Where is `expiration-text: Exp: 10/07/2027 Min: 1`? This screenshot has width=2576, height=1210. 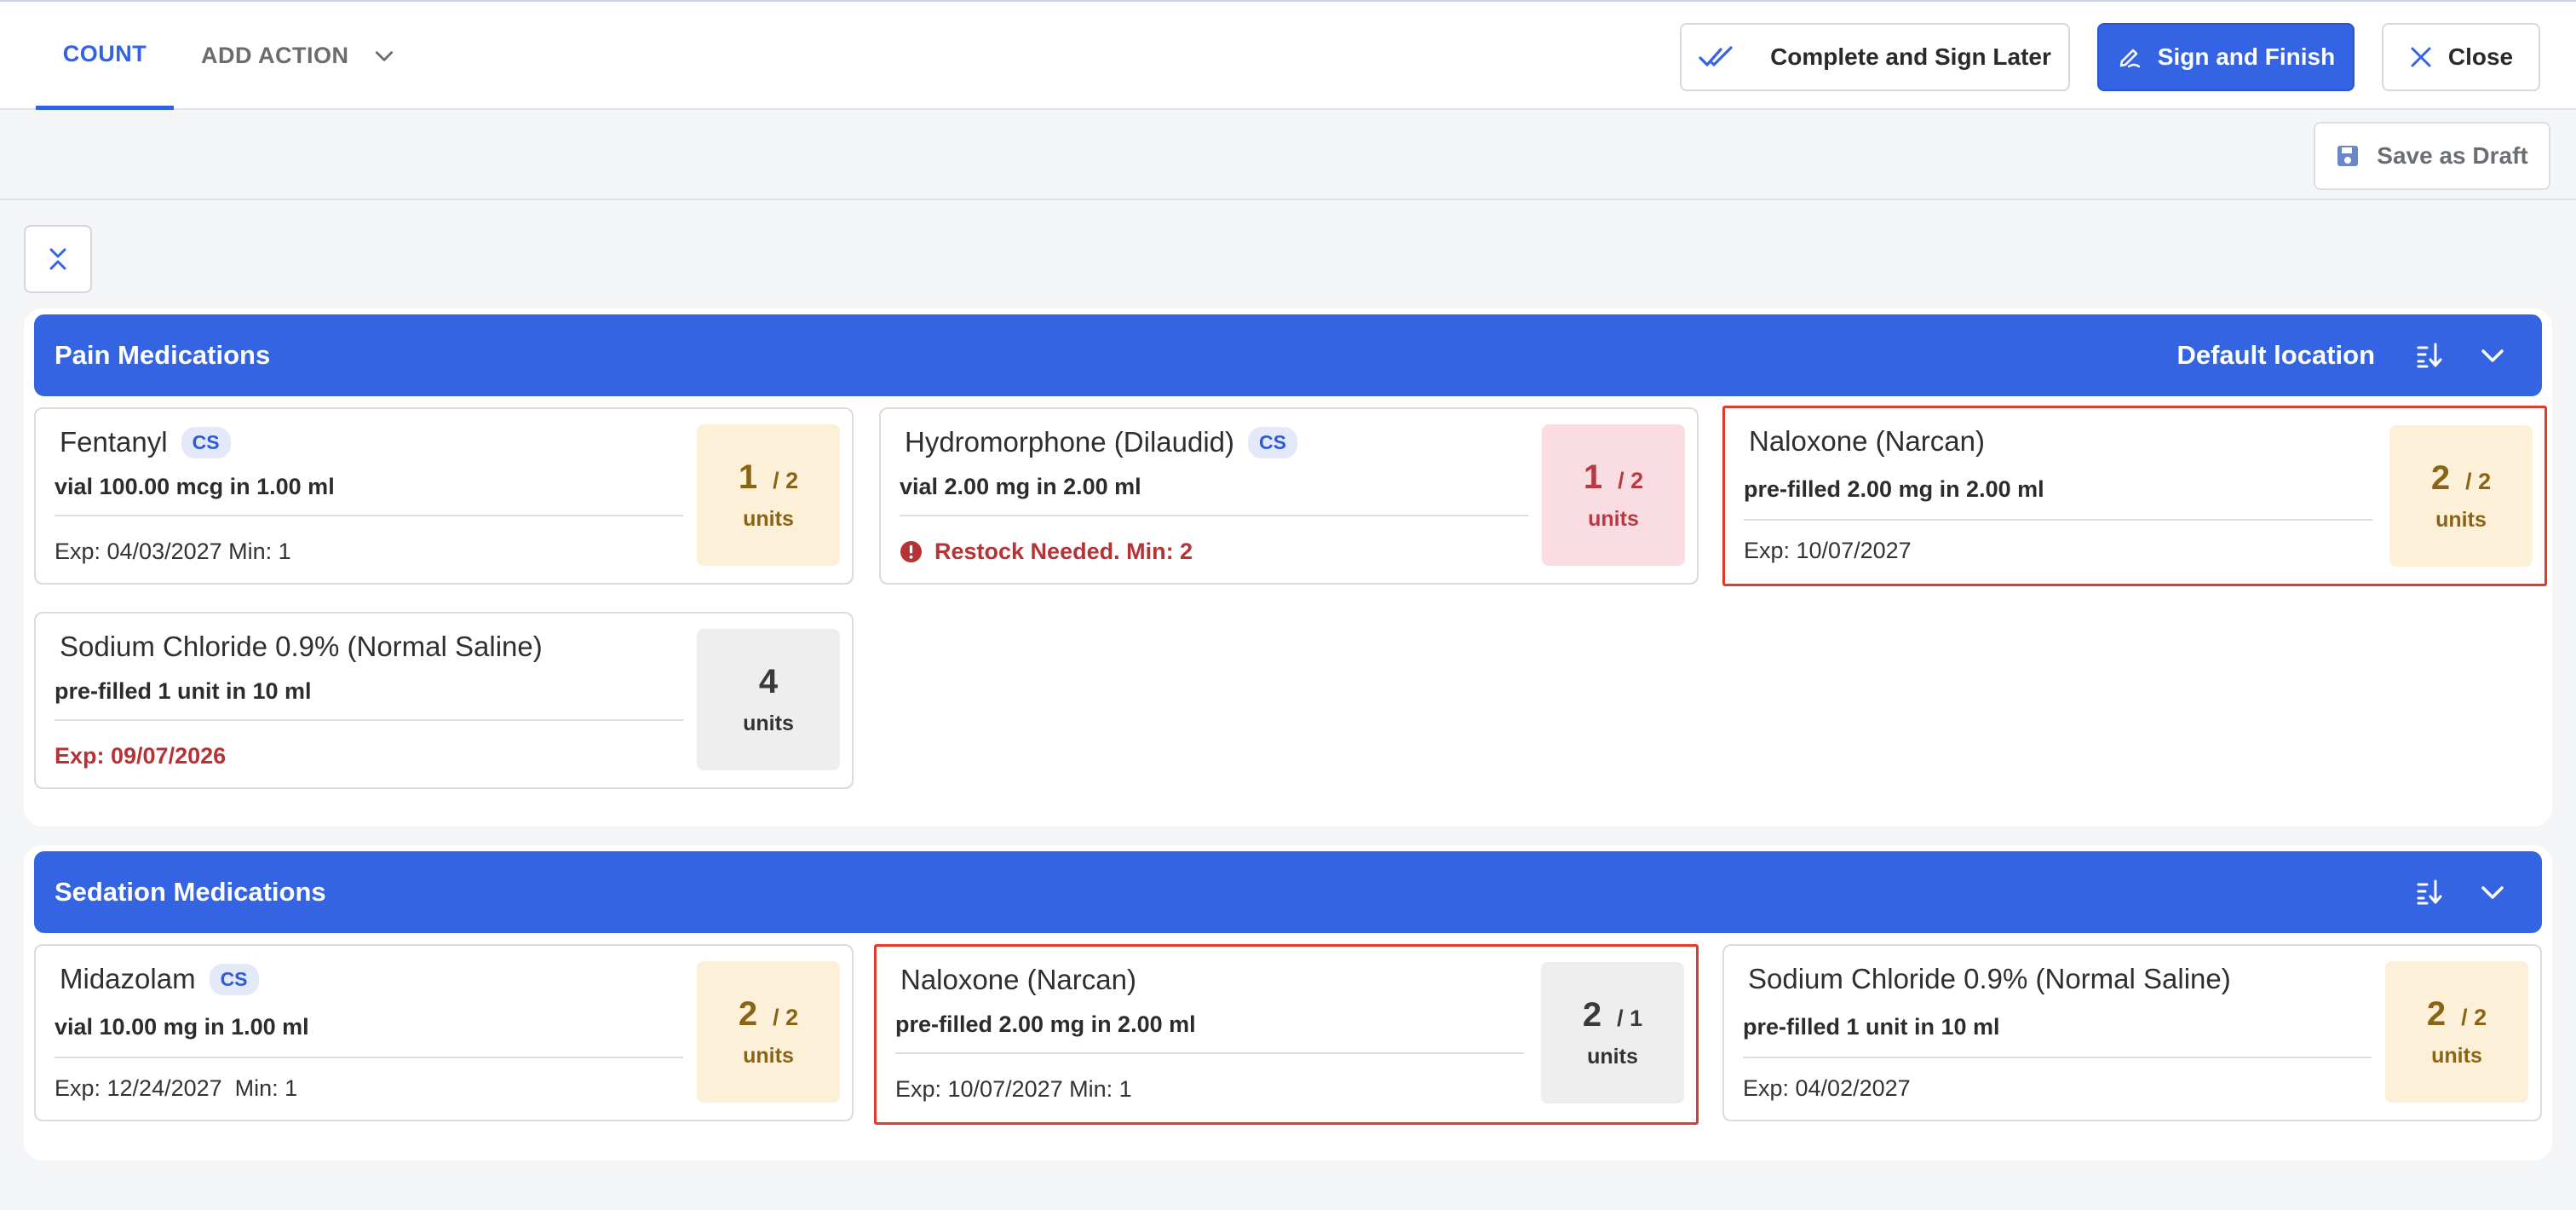 expiration-text: Exp: 10/07/2027 Min: 1 is located at coordinates (1014, 1089).